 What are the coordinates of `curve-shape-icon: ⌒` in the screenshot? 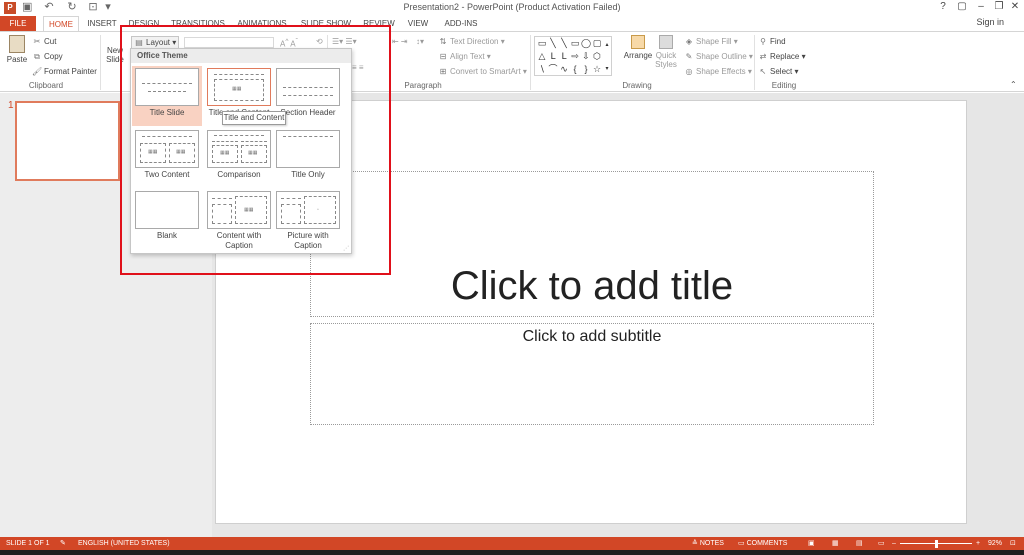 It's located at (553, 69).